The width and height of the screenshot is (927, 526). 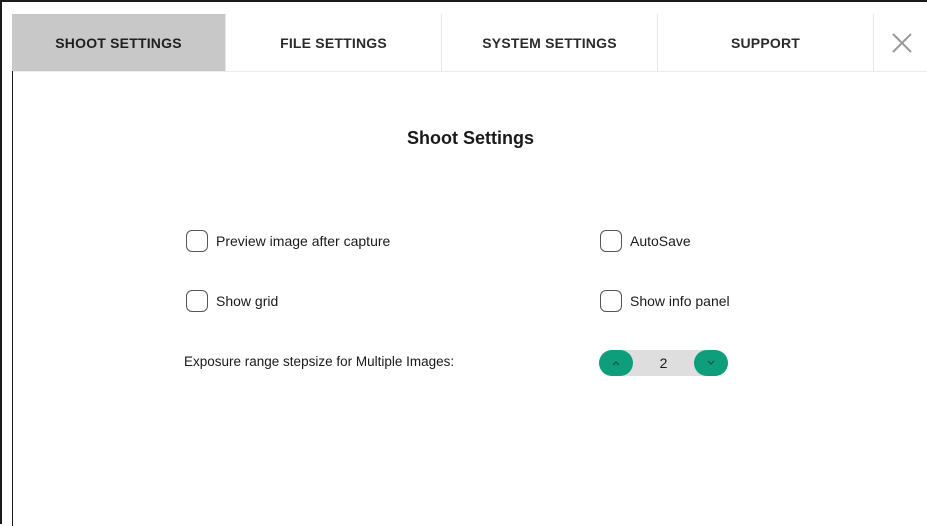 I want to click on show-grid-option: Show grid, so click(x=232, y=301).